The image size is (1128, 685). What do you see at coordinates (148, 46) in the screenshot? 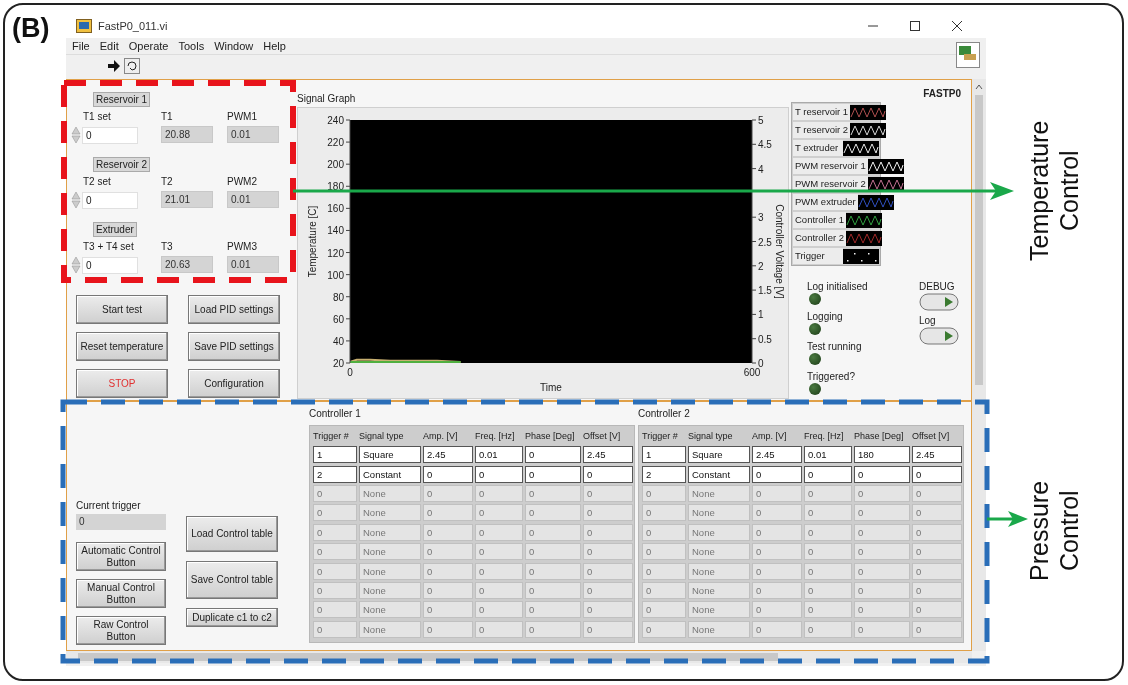
I see `menu-item: Operate` at bounding box center [148, 46].